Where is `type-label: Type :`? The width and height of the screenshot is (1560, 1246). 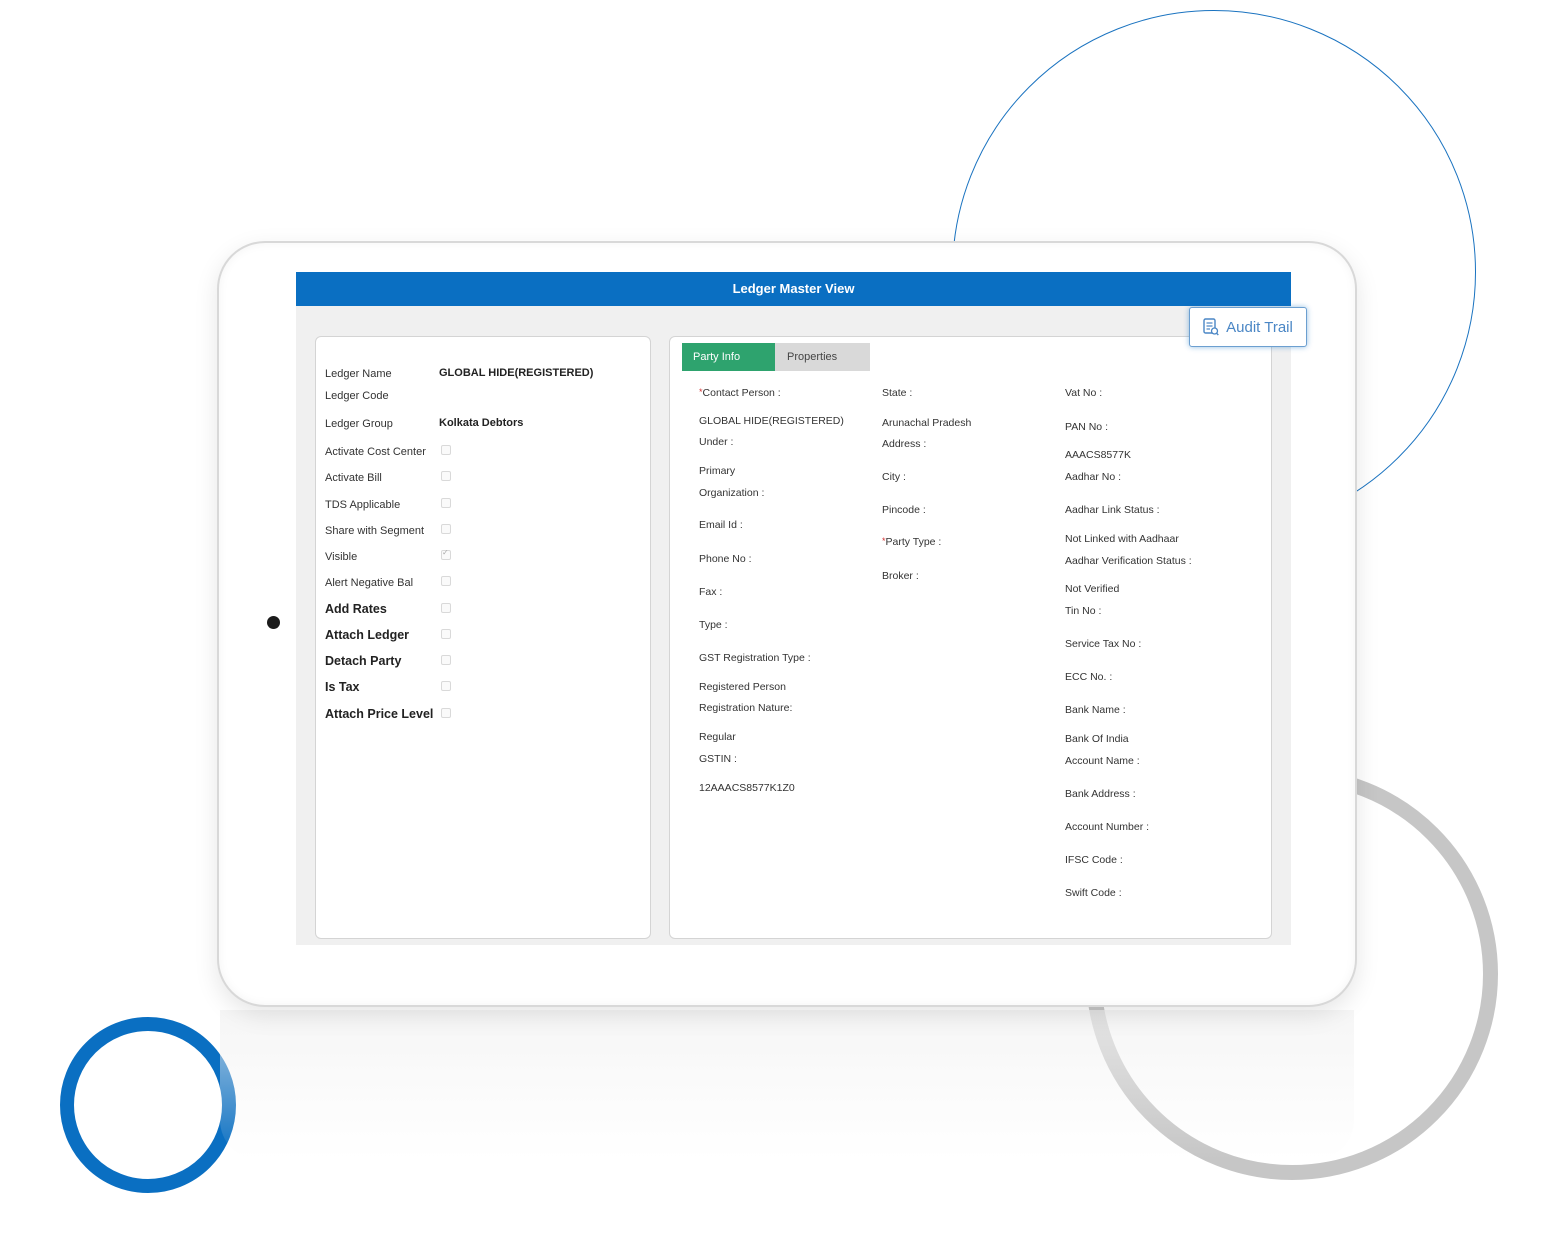
type-label: Type : is located at coordinates (713, 625).